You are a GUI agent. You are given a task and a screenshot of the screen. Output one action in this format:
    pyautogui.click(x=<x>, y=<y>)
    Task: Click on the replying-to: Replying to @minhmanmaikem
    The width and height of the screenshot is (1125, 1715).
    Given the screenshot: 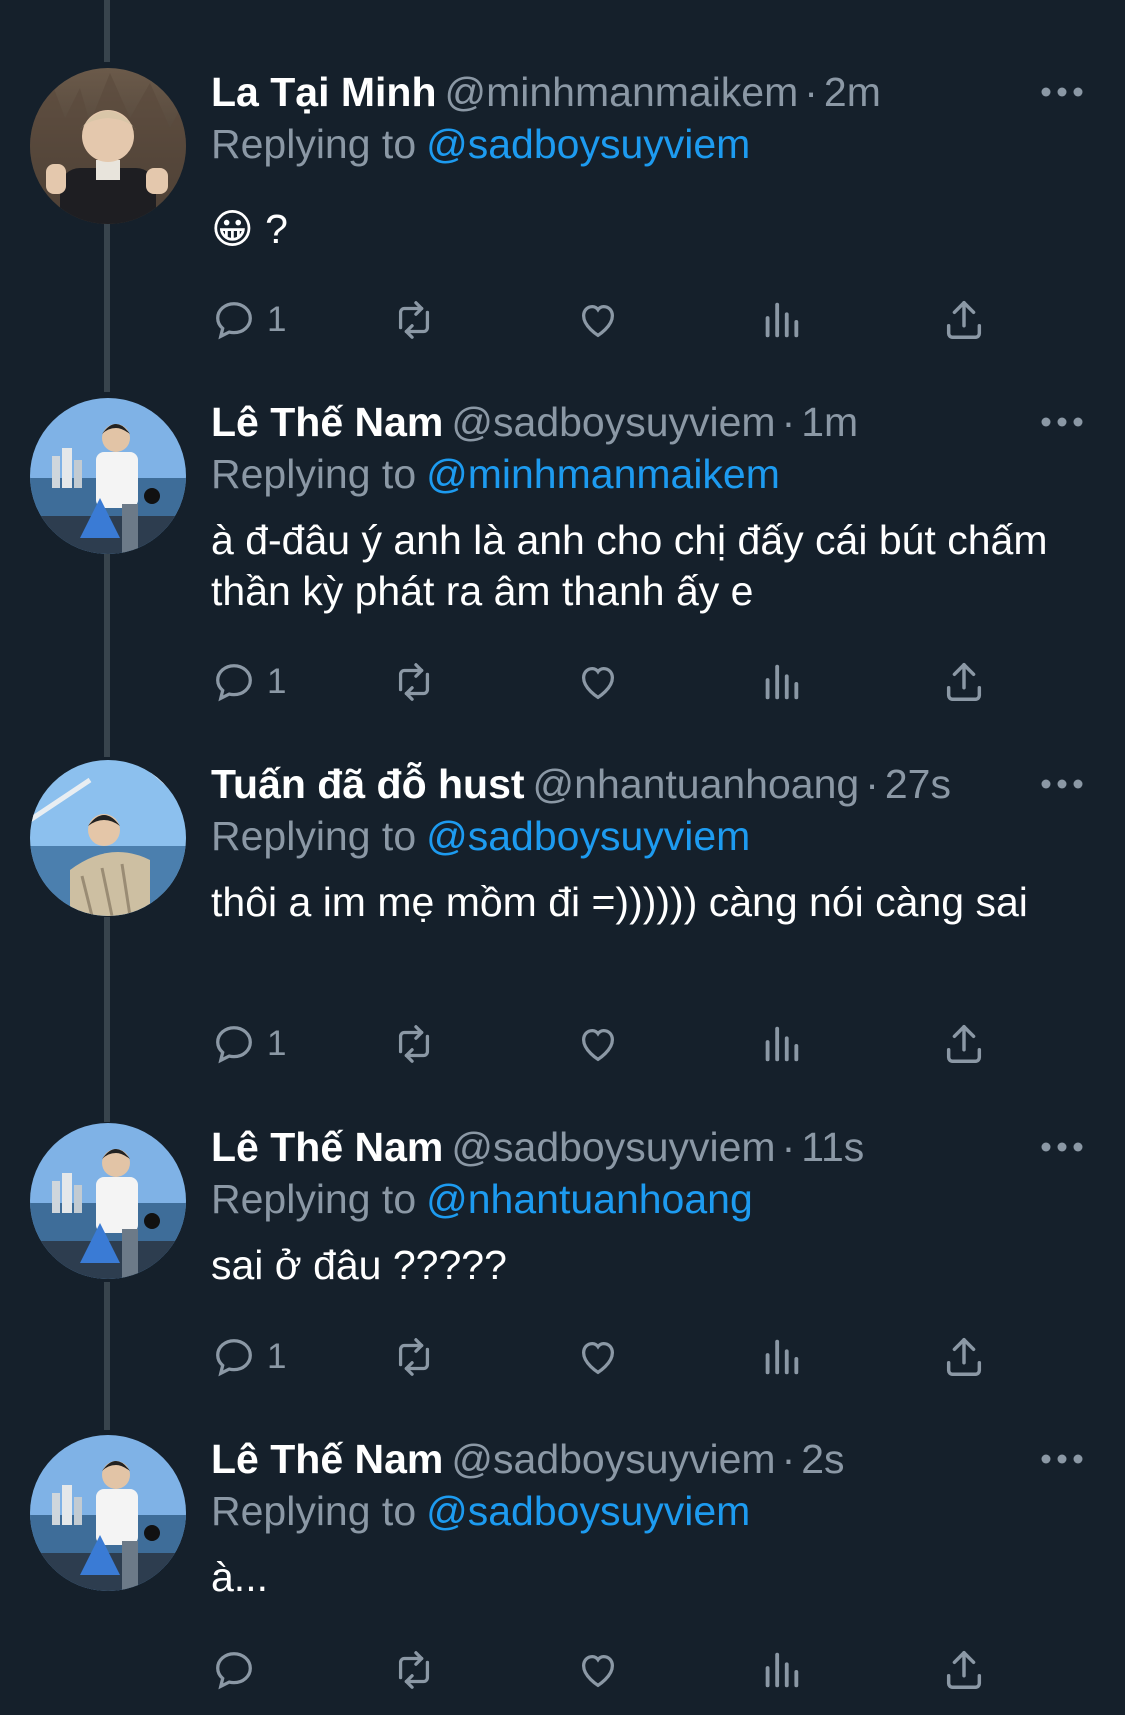 What is the action you would take?
    pyautogui.click(x=495, y=474)
    